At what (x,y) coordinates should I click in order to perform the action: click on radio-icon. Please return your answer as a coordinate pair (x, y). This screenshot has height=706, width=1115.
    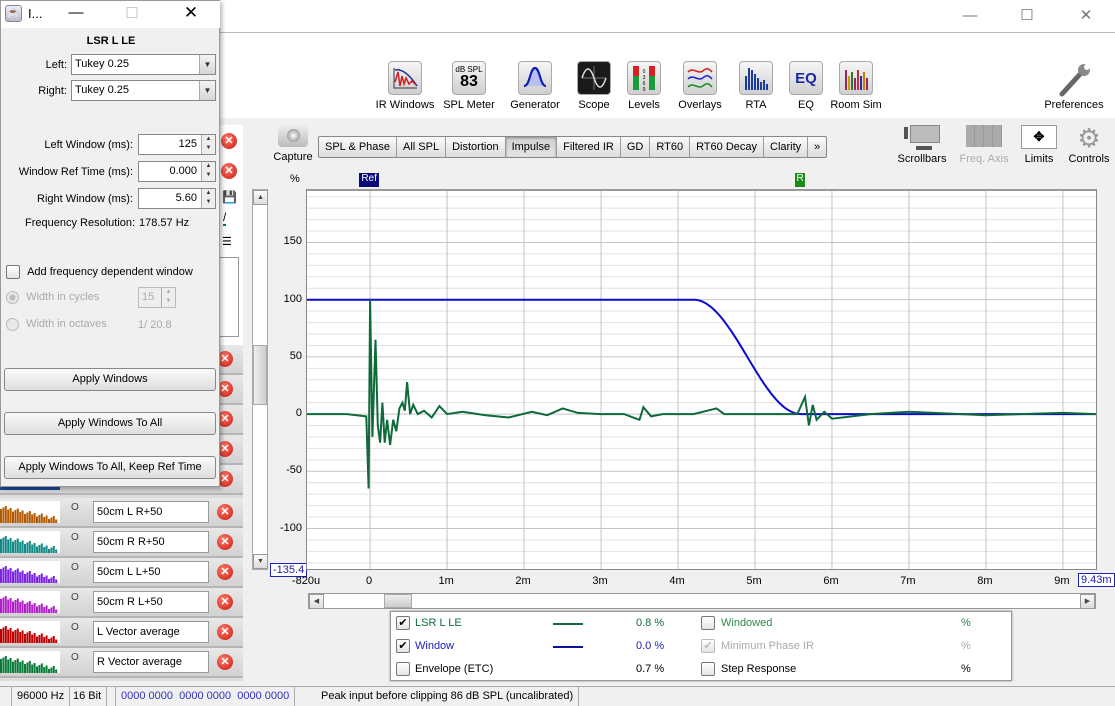
    Looking at the image, I should click on (12, 324).